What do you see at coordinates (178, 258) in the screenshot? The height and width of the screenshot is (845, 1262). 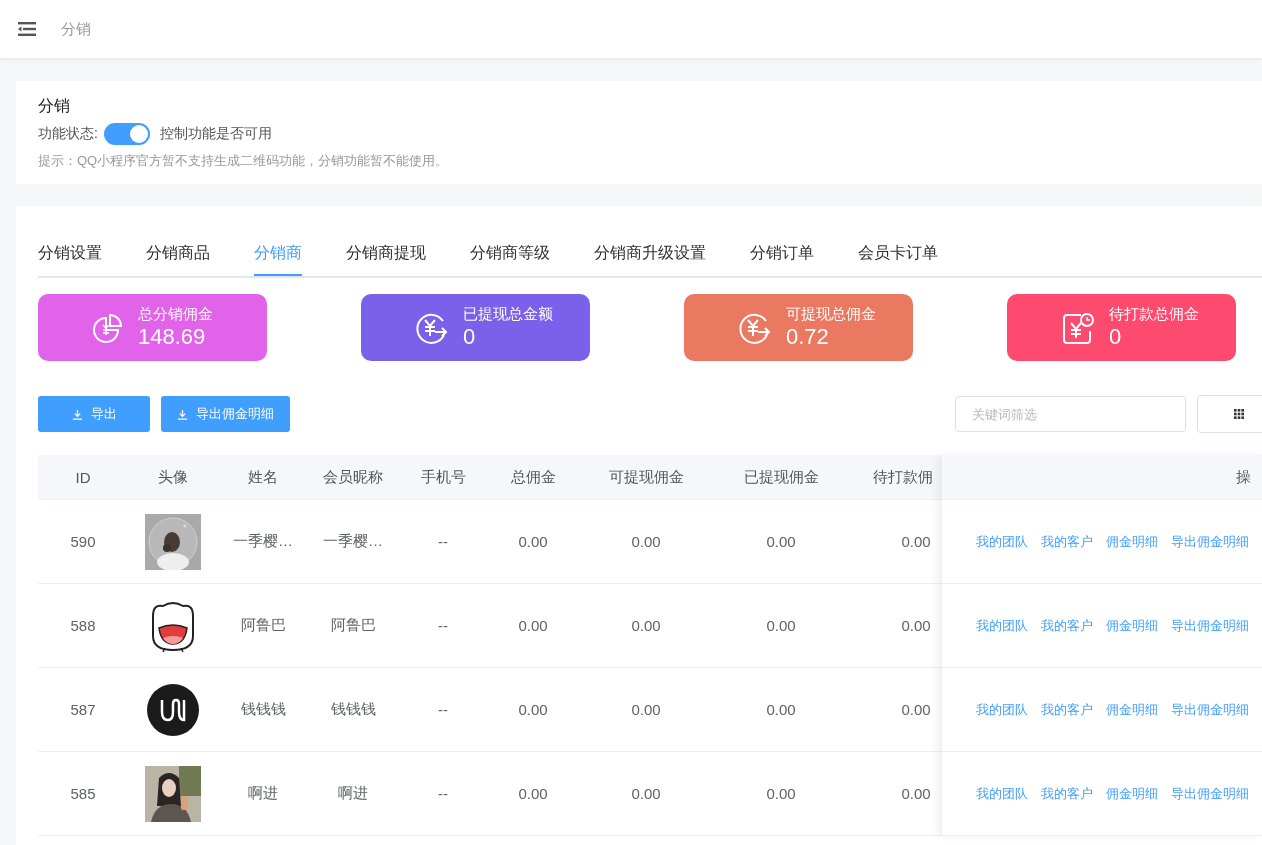 I see `tab: 分销商品` at bounding box center [178, 258].